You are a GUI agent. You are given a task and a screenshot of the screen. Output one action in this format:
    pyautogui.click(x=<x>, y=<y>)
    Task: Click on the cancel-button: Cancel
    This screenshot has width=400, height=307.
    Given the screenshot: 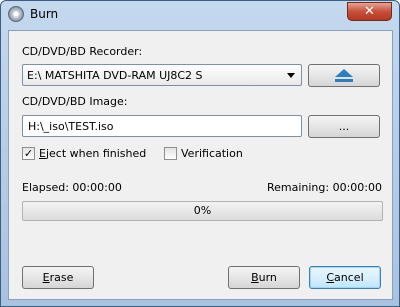 What is the action you would take?
    pyautogui.click(x=345, y=277)
    